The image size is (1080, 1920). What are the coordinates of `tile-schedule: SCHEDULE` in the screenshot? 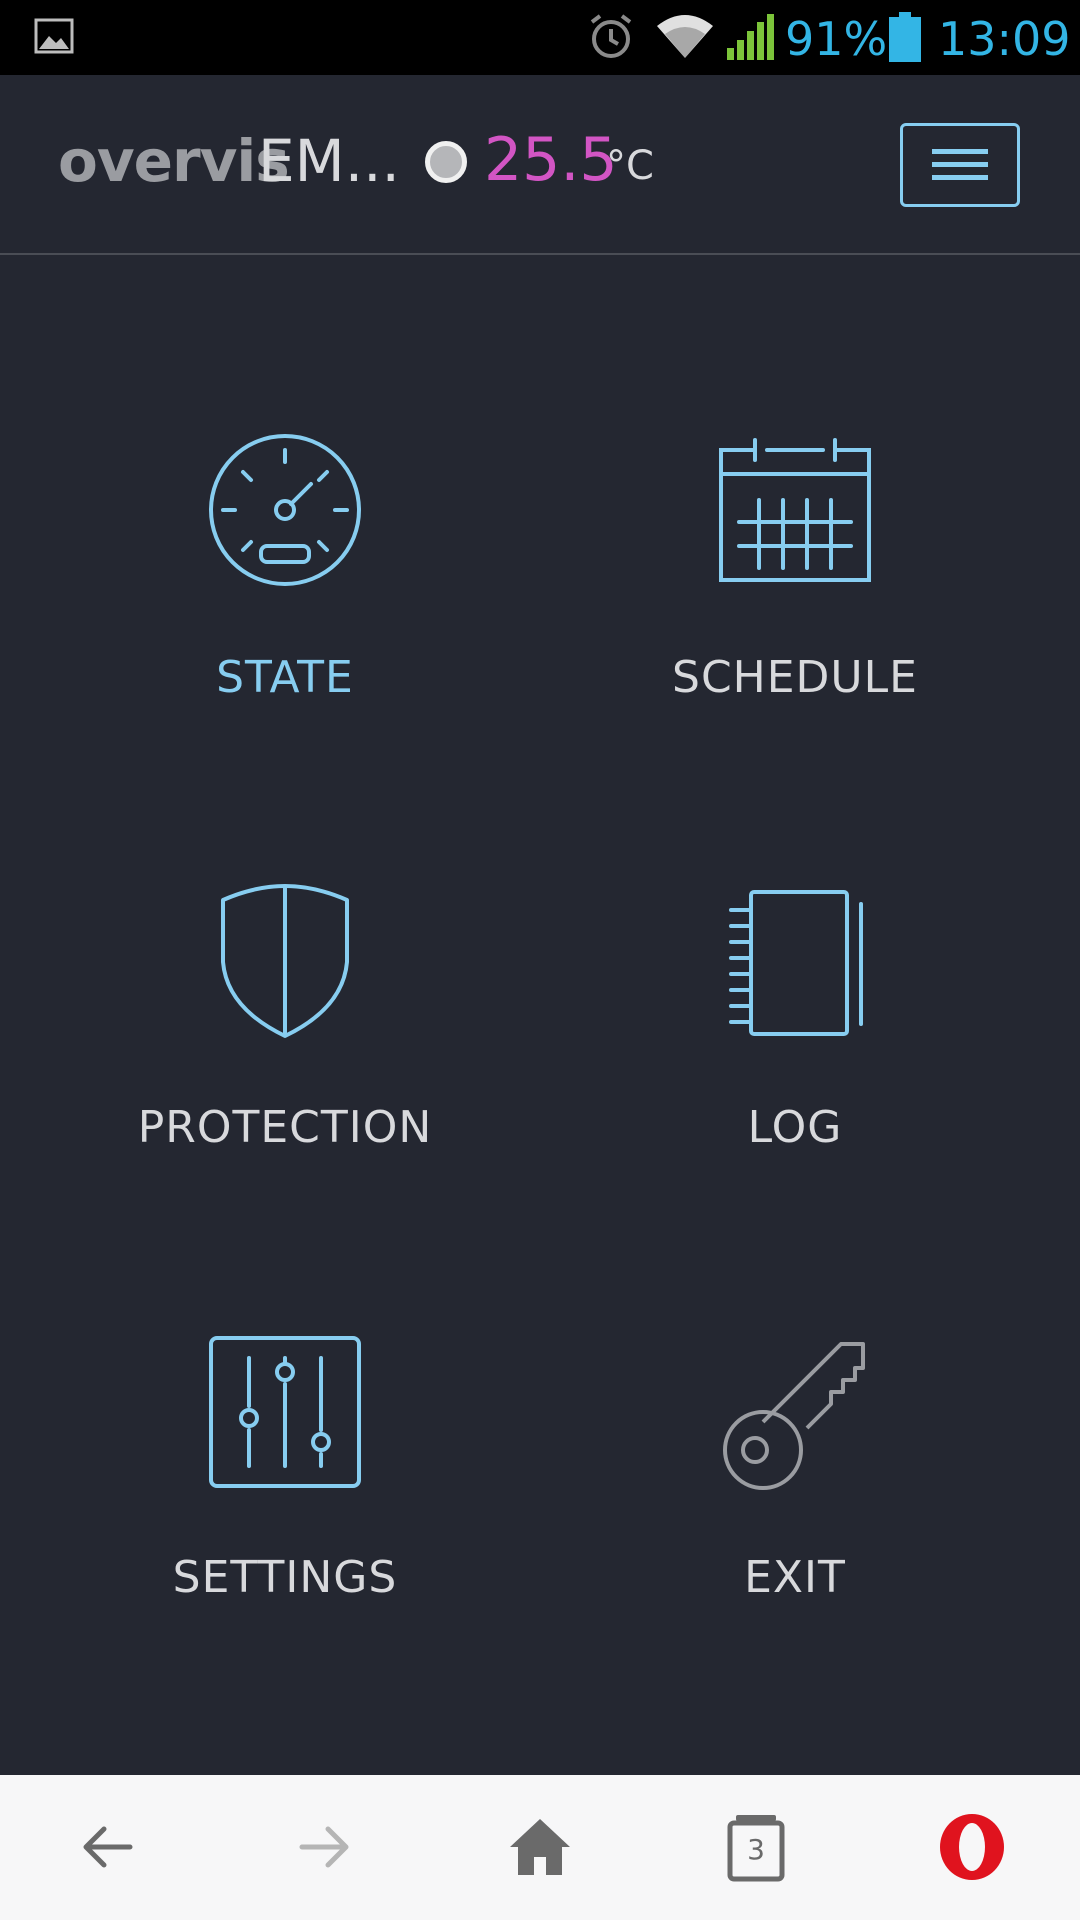 It's located at (795, 657).